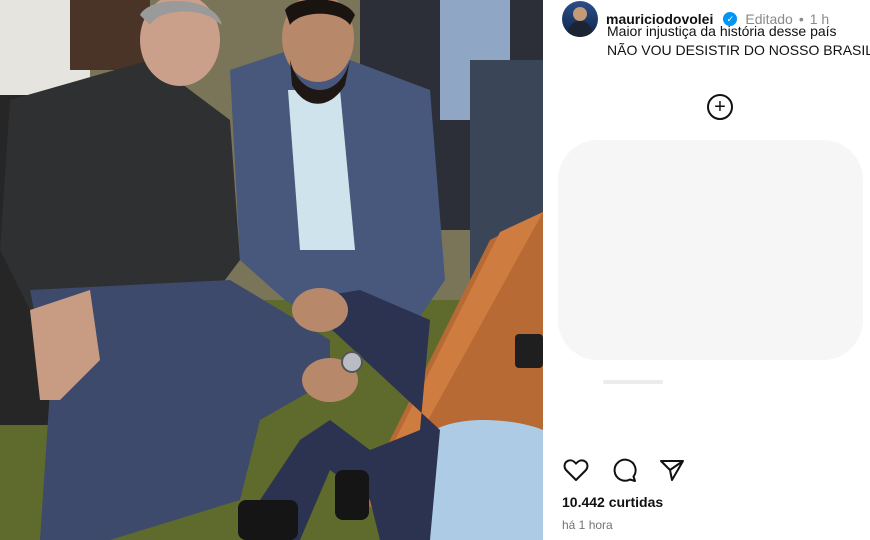 The height and width of the screenshot is (540, 870). I want to click on plus-circle-icon: +, so click(720, 107).